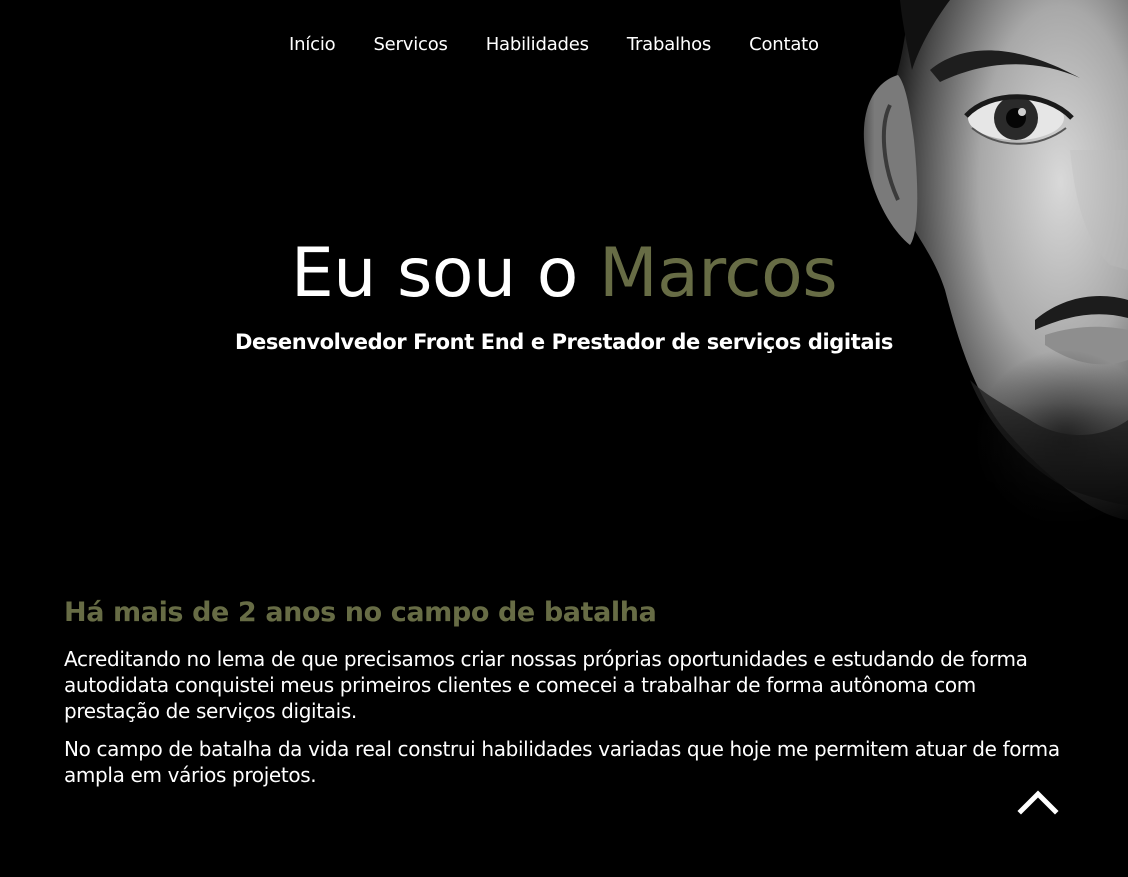  What do you see at coordinates (444, 273) in the screenshot?
I see `hero-title-prefix: Eu sou o` at bounding box center [444, 273].